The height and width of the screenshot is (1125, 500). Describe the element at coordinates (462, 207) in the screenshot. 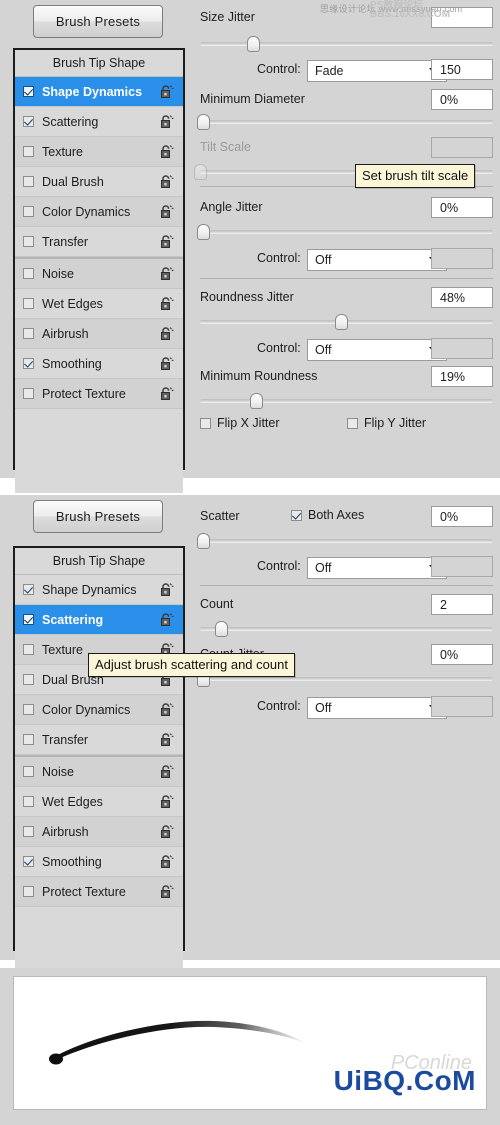

I see `value-angle-jitter: 0%` at that location.